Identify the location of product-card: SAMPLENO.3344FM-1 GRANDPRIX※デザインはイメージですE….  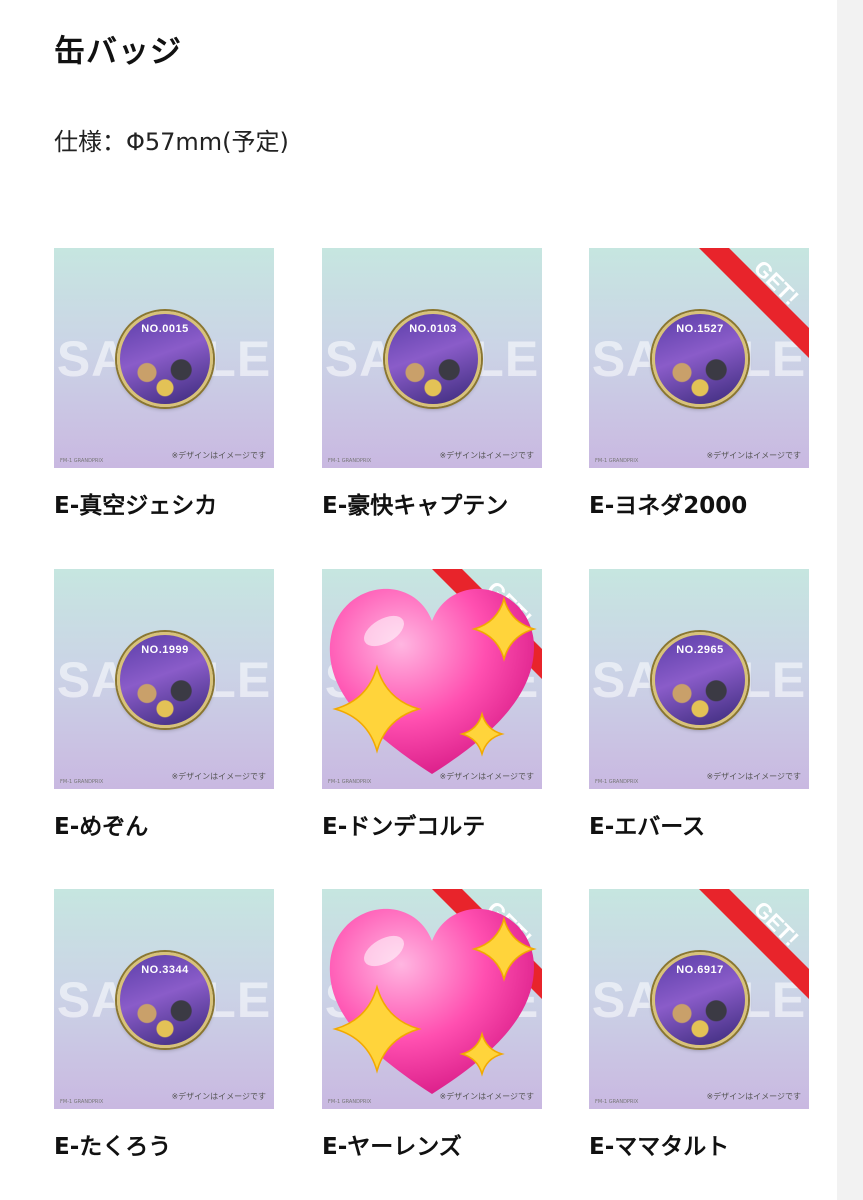
(164, 1025).